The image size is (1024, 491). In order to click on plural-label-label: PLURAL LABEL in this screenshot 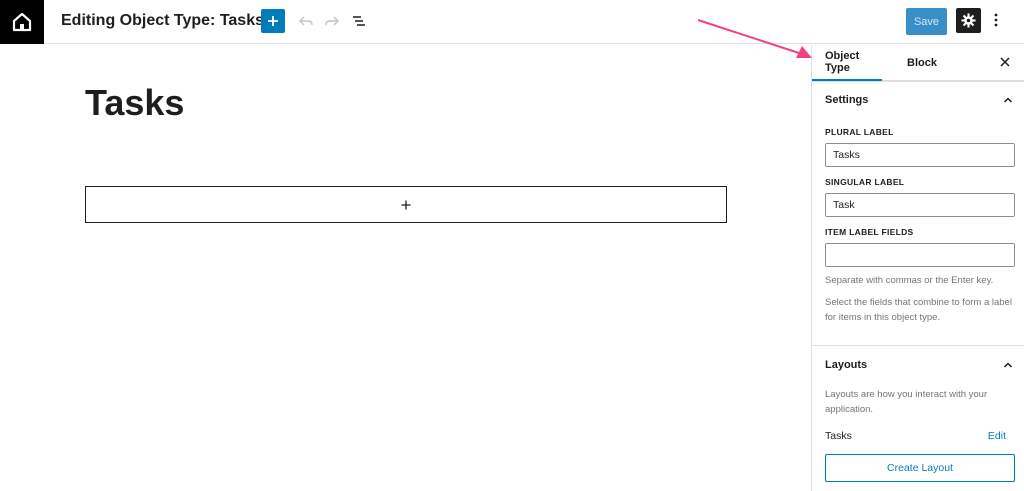, I will do `click(859, 132)`.